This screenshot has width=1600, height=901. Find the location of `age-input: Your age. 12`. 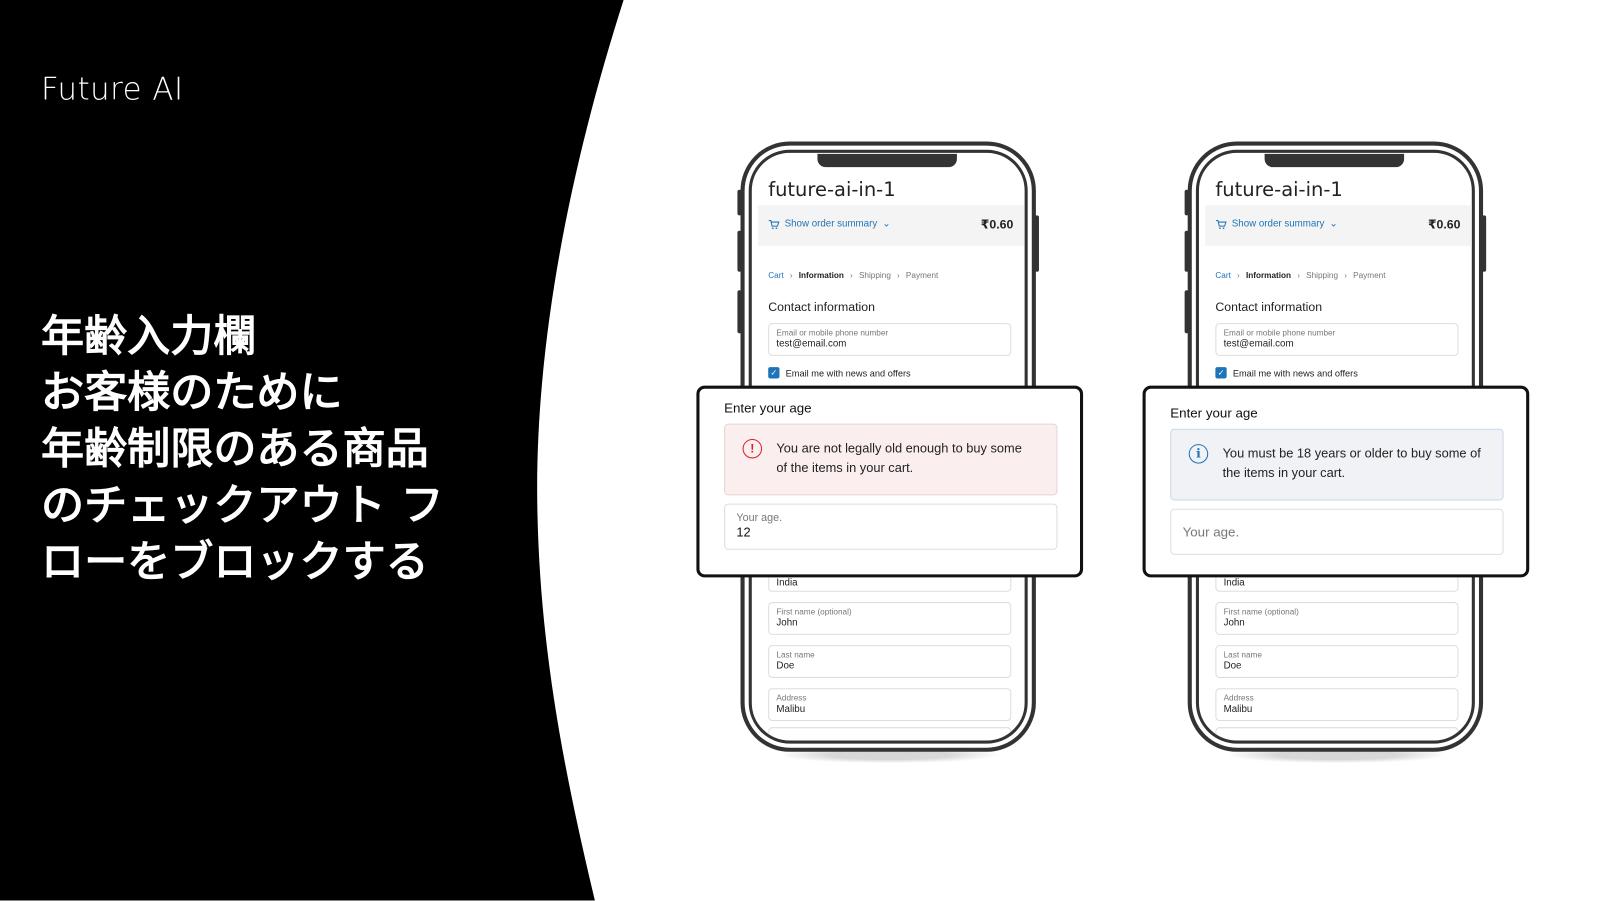

age-input: Your age. 12 is located at coordinates (891, 526).